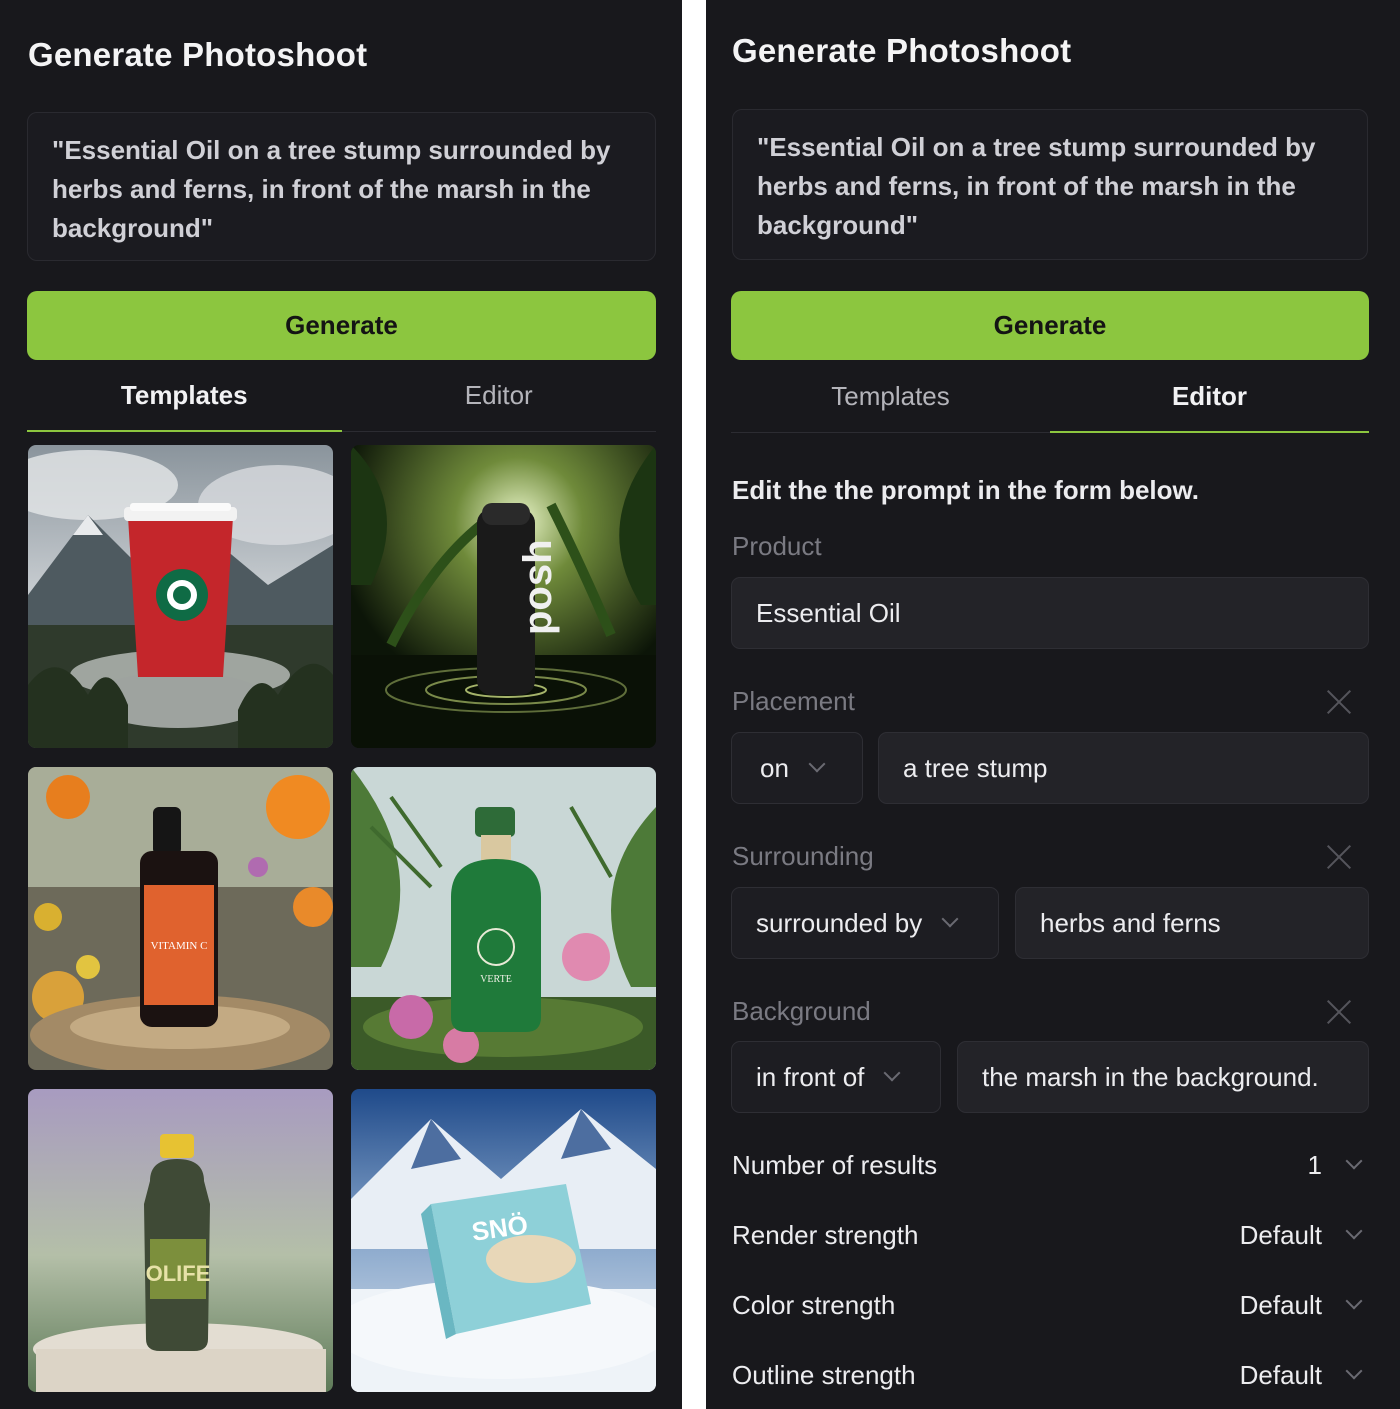 The width and height of the screenshot is (1400, 1409). Describe the element at coordinates (1050, 1375) in the screenshot. I see `outline-strength-select: Outline strength Default` at that location.